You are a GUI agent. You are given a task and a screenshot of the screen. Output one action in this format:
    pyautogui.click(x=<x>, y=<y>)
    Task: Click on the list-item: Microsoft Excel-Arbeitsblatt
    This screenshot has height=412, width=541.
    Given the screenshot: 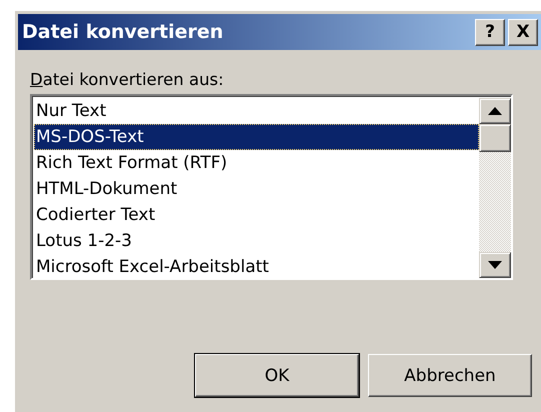 What is the action you would take?
    pyautogui.click(x=256, y=266)
    